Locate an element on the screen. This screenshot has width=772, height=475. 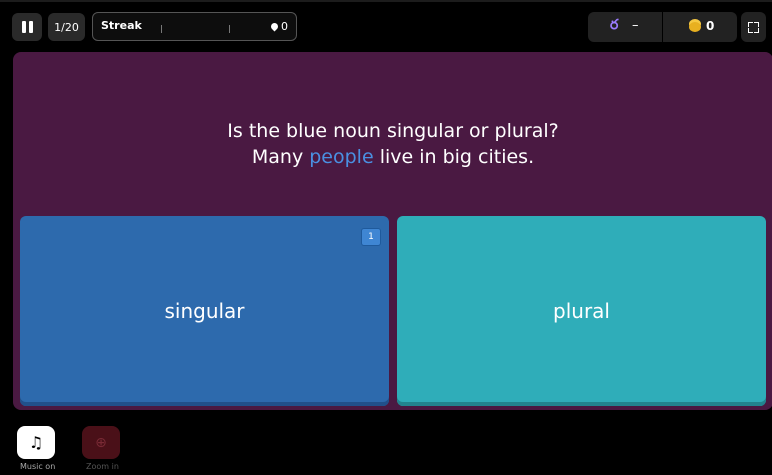
pause-icon-bar is located at coordinates (30, 27).